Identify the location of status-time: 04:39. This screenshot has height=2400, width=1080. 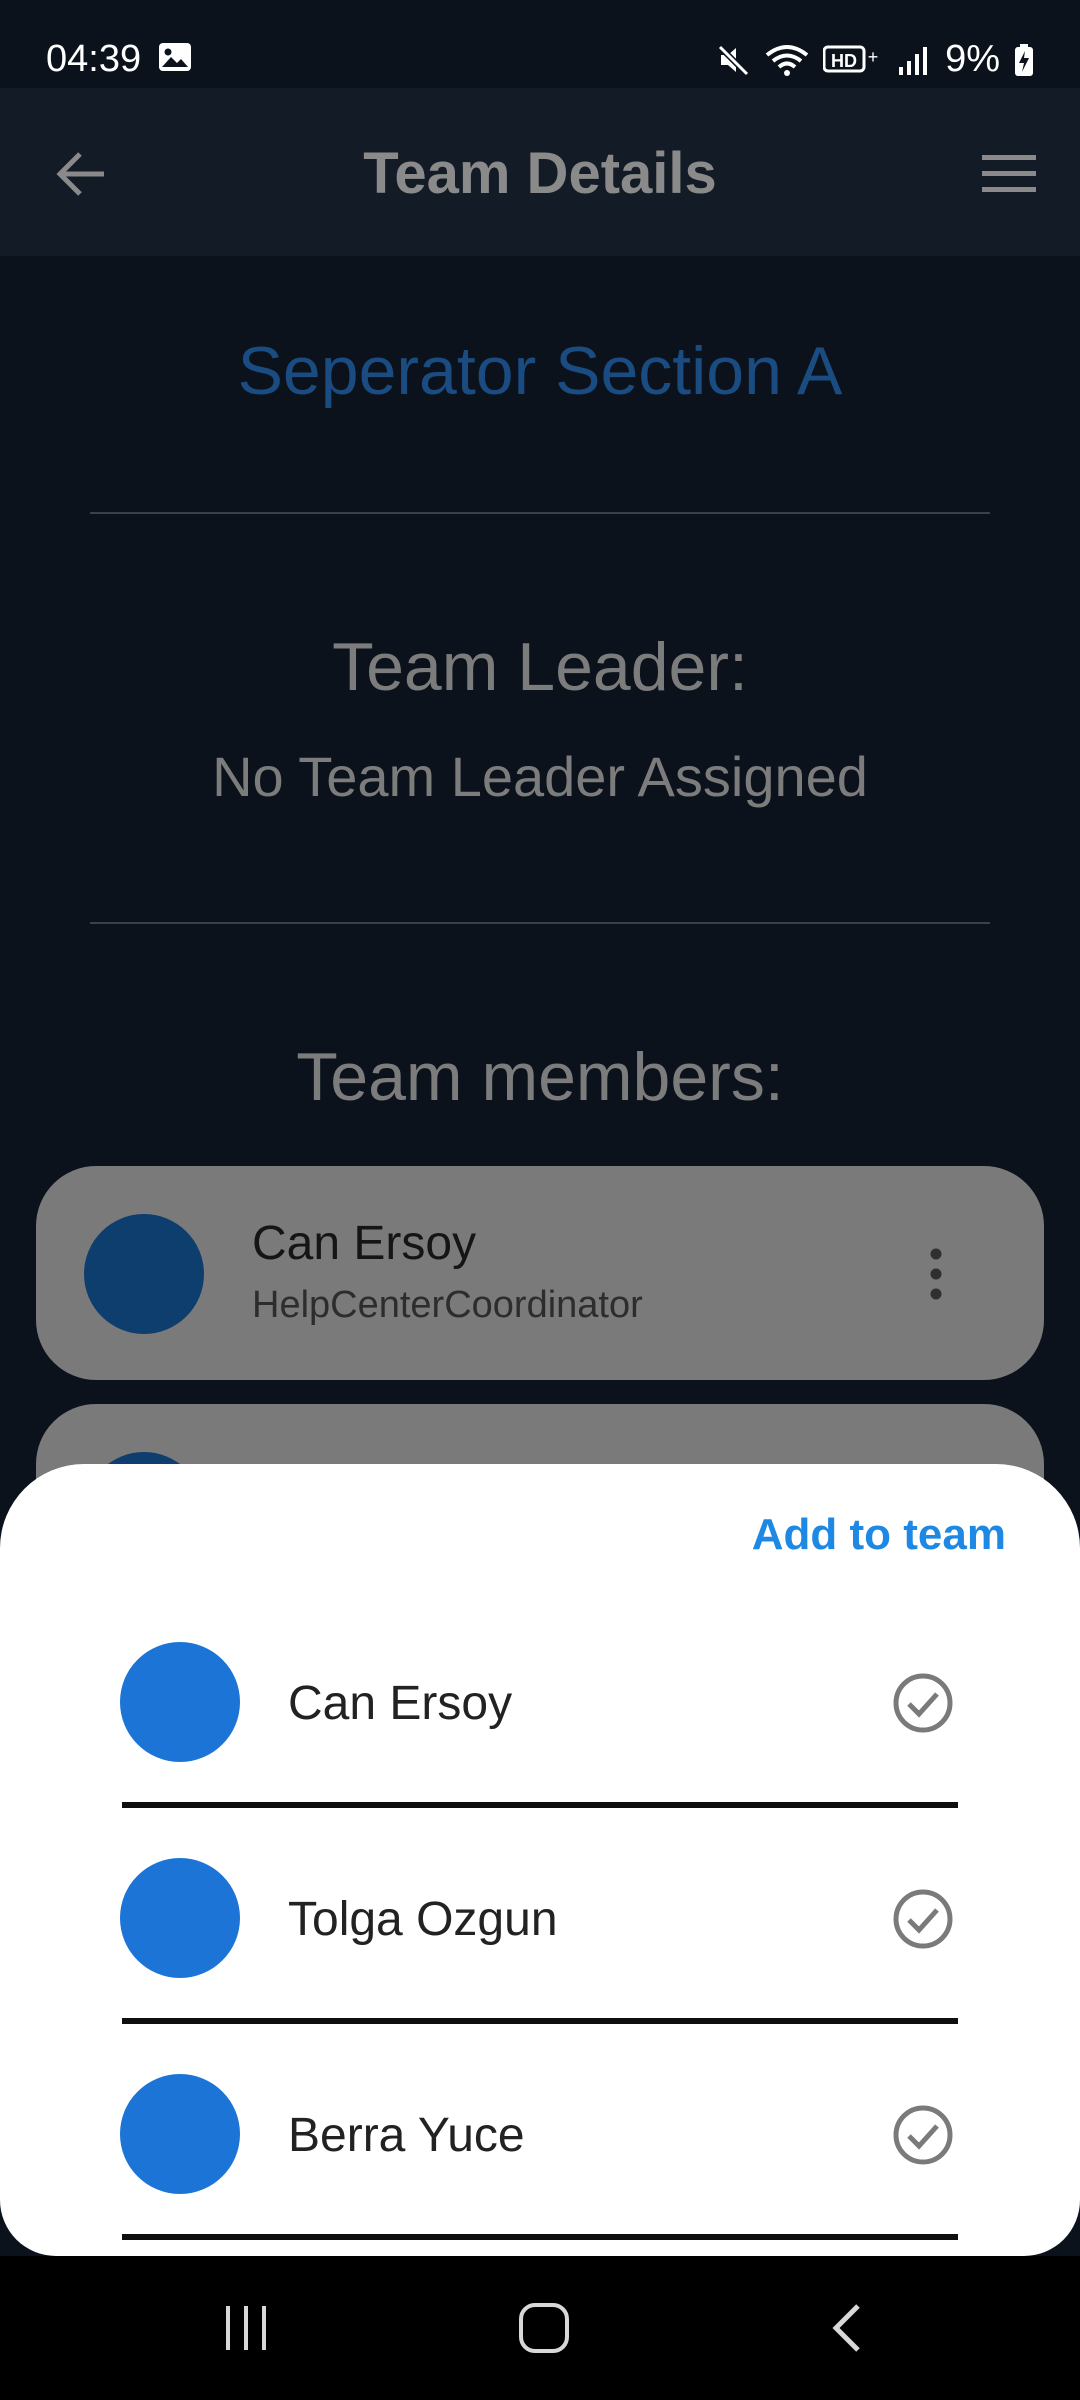
(94, 59).